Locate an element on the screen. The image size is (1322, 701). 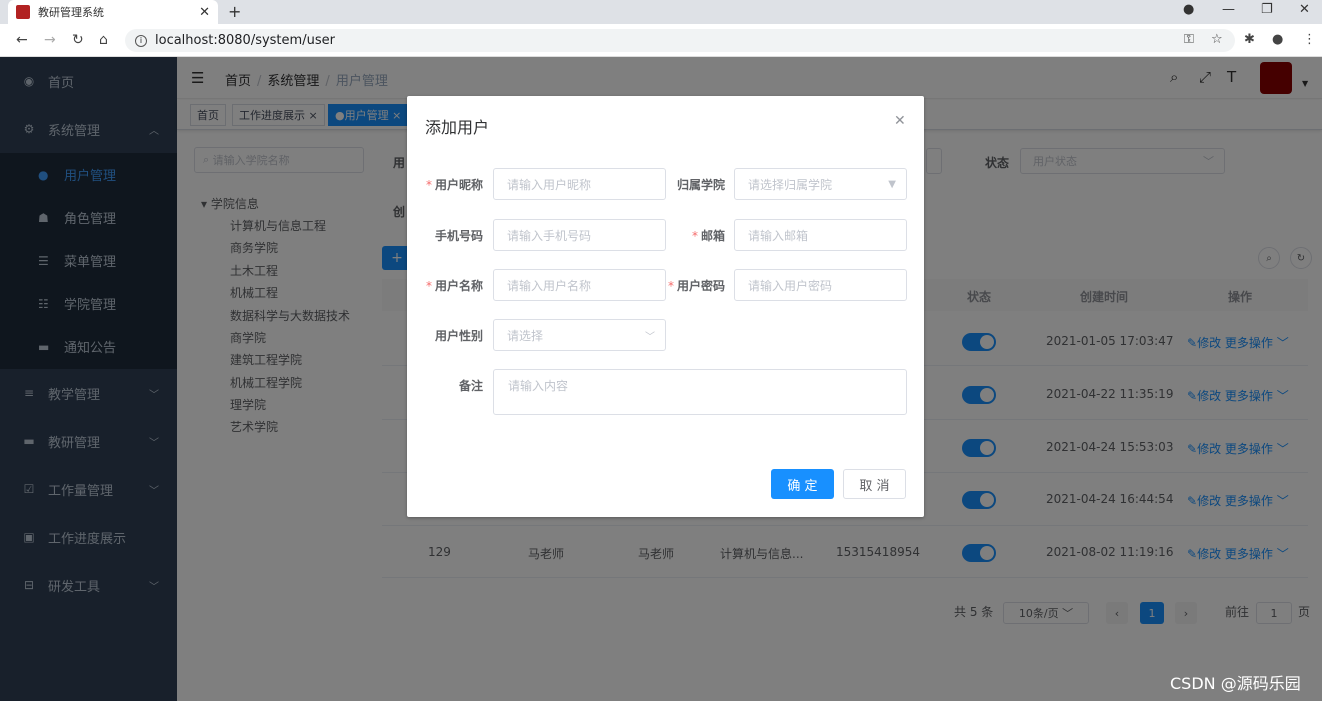
phone-label: 手机号码 is located at coordinates (458, 236).